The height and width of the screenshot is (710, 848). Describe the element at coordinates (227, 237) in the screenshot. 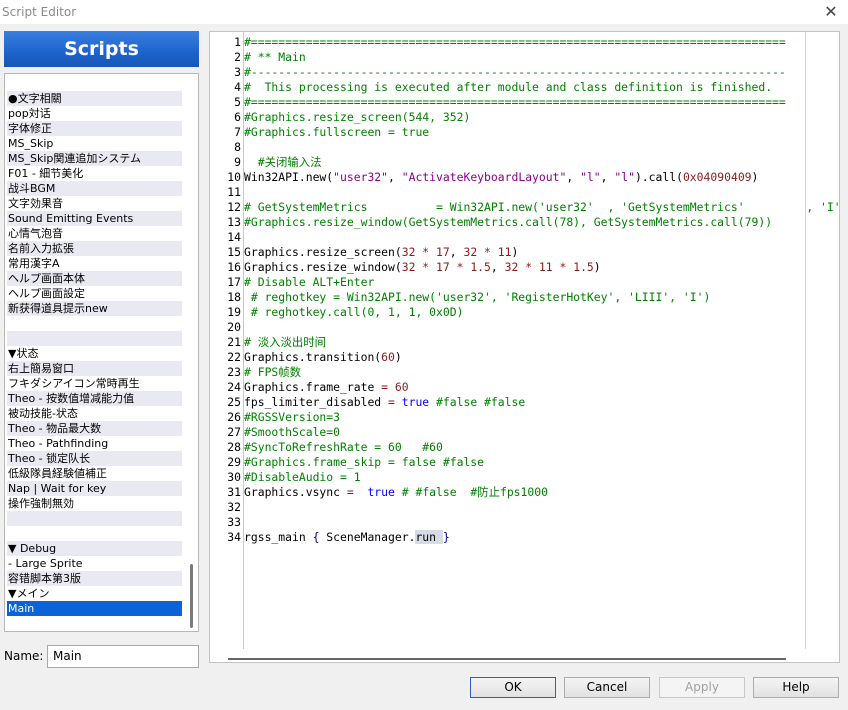

I see `code-line: 14` at that location.